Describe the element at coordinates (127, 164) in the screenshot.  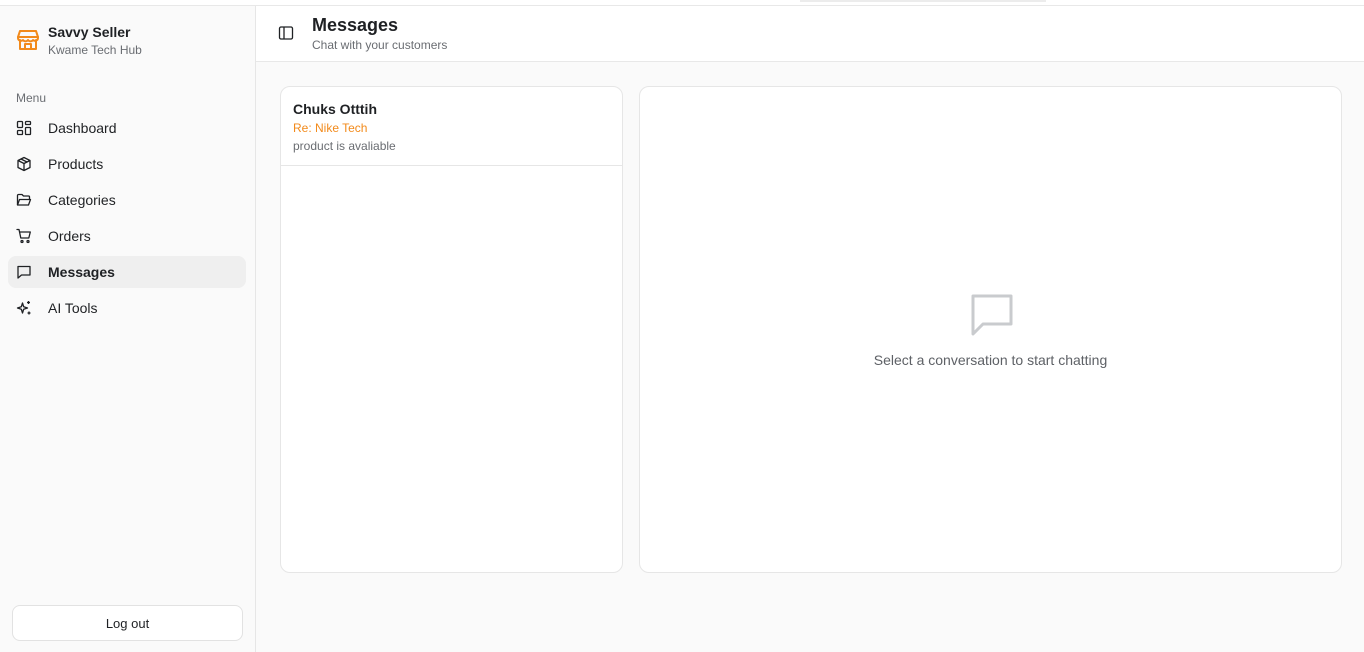
I see `sidebar-item-products: Products` at that location.